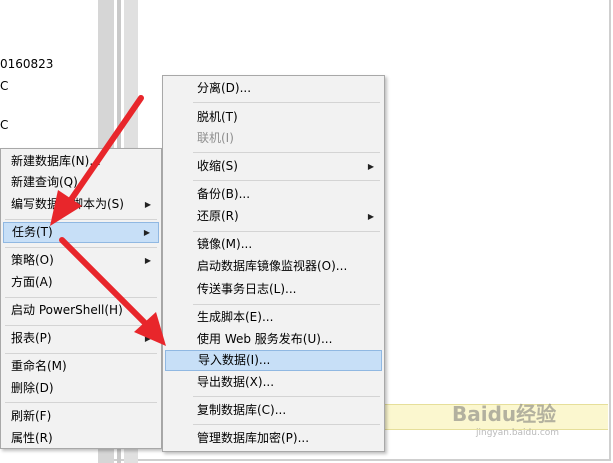 The width and height of the screenshot is (613, 463). Describe the element at coordinates (97, 160) in the screenshot. I see `arrow-to-tasks-icon` at that location.